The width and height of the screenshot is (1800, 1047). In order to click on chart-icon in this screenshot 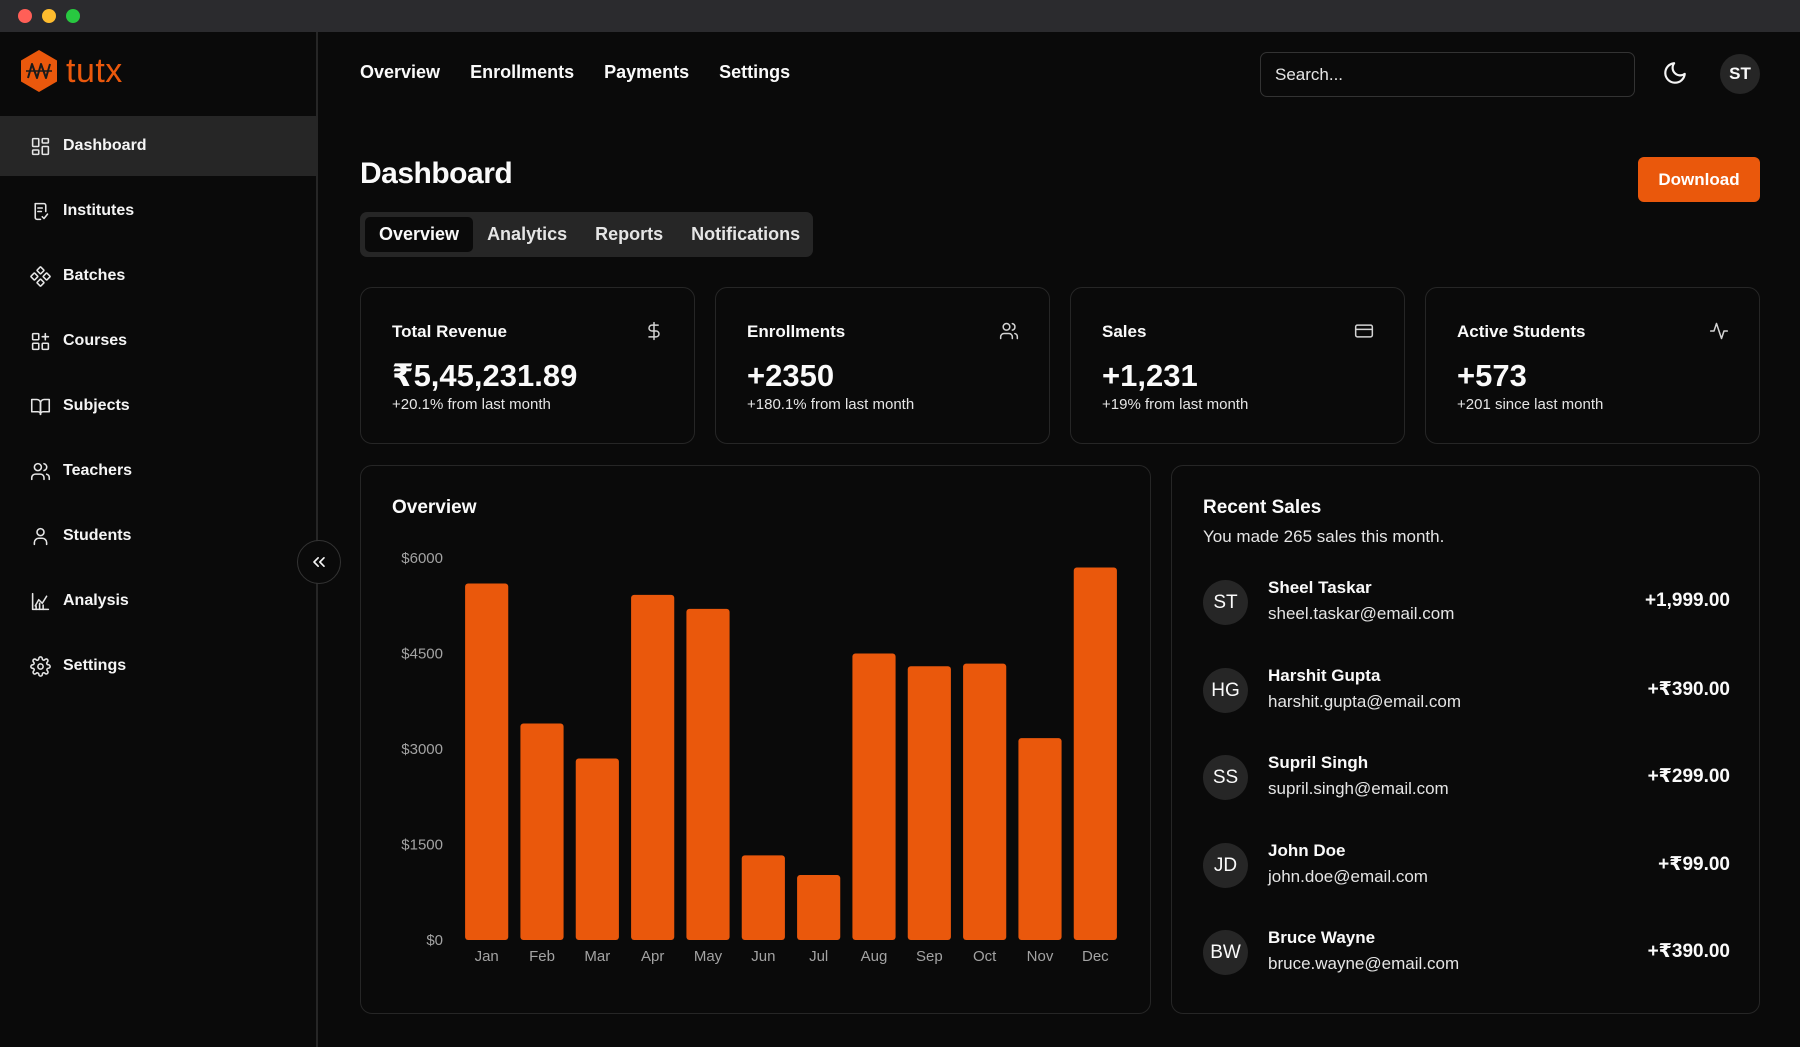, I will do `click(40, 601)`.